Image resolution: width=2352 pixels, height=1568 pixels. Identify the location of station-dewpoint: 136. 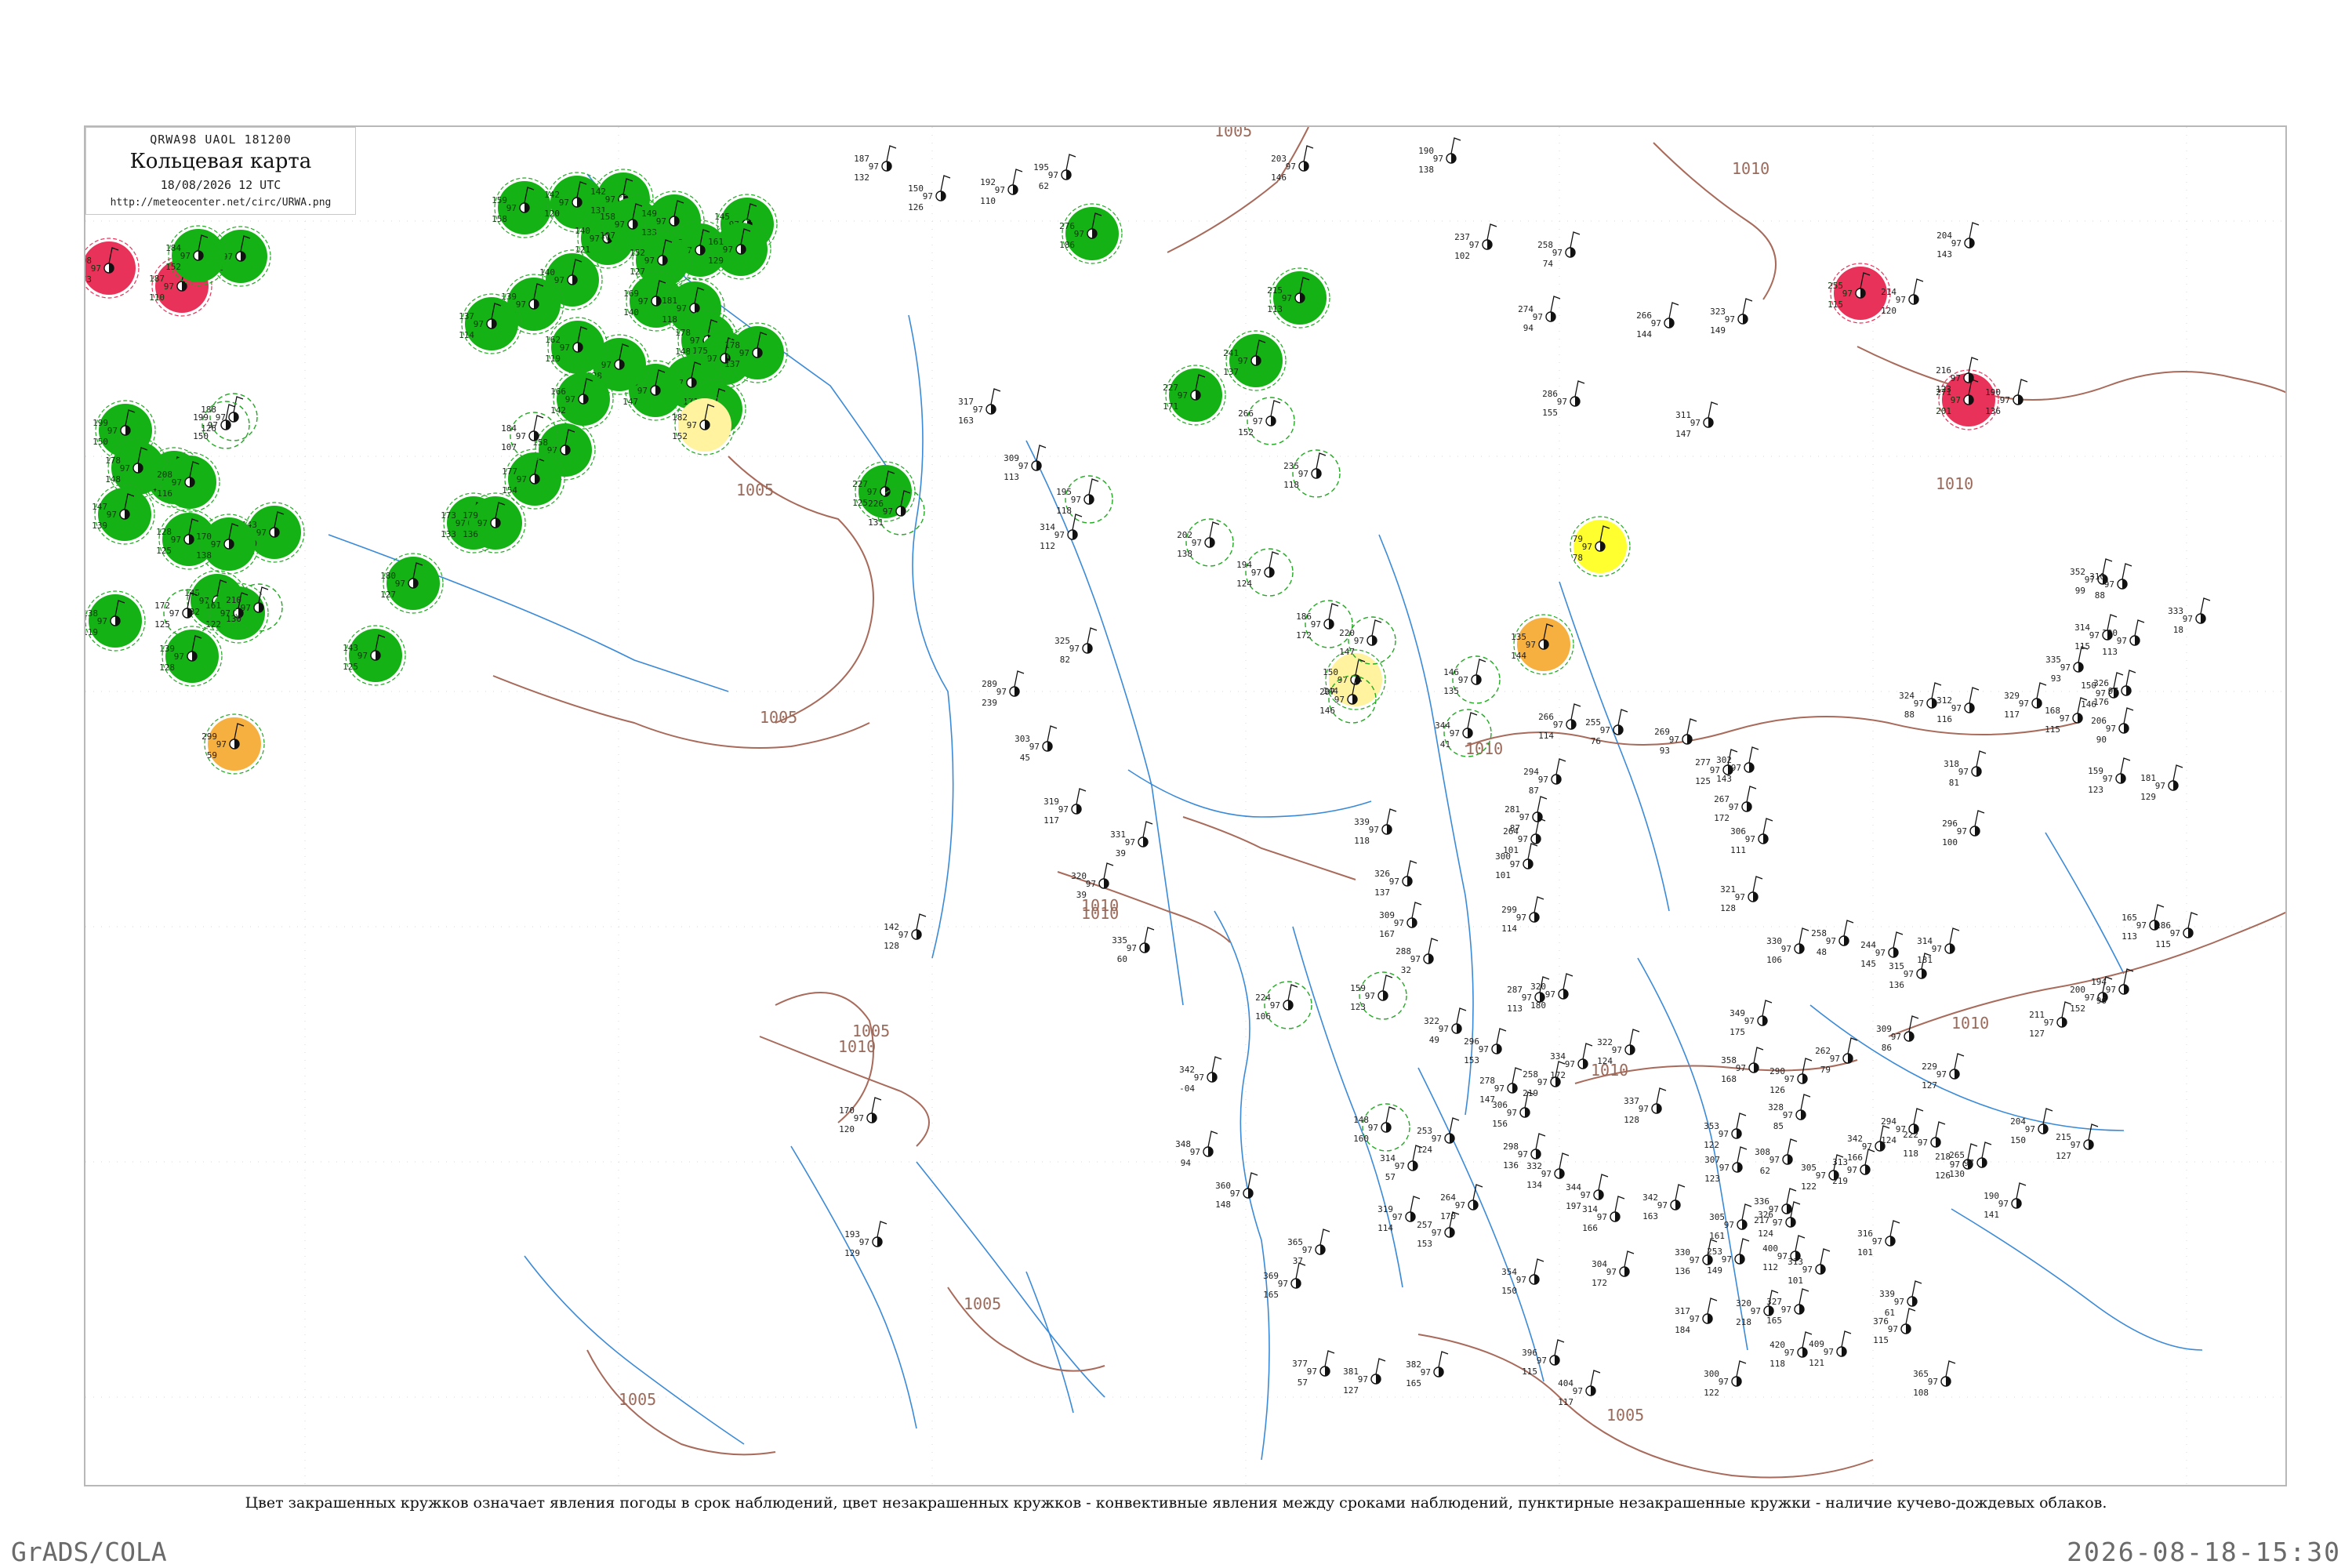
(471, 534).